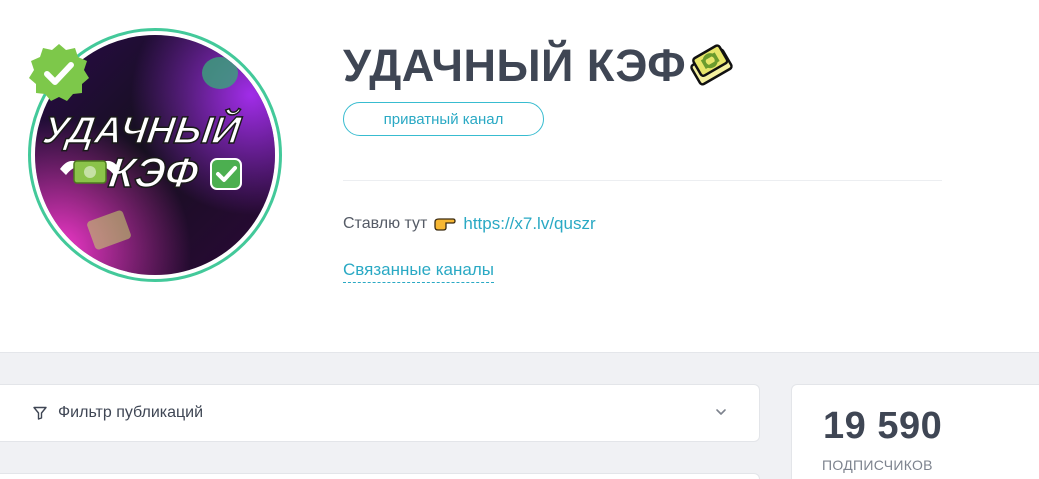 The height and width of the screenshot is (479, 1039). I want to click on publications-card, so click(380, 476).